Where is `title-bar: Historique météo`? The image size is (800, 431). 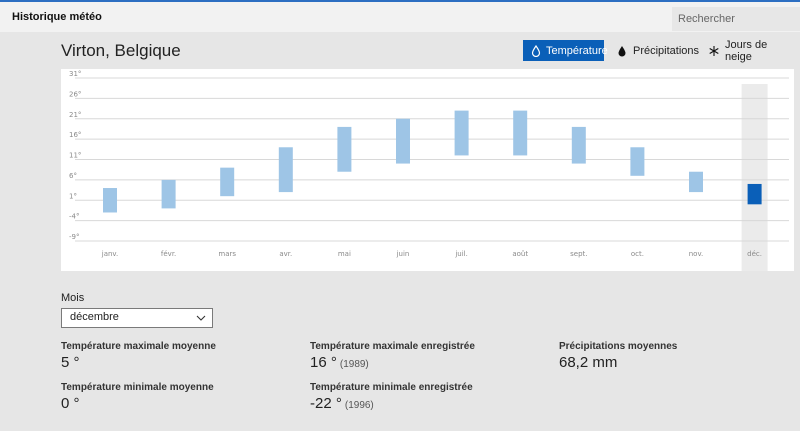
title-bar: Historique météo is located at coordinates (400, 16).